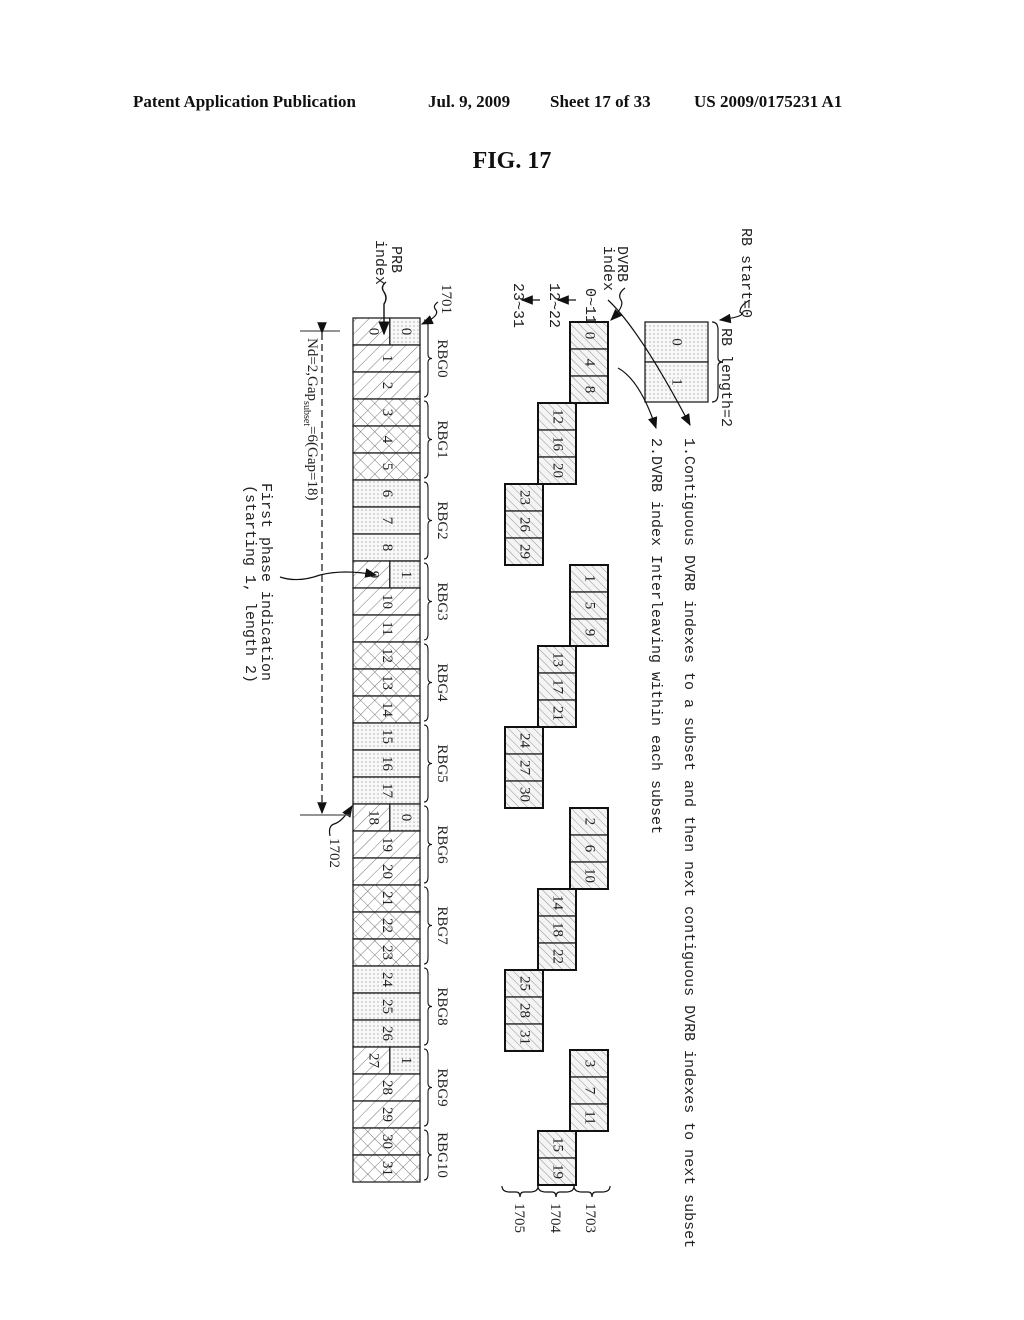 Image resolution: width=1024 pixels, height=1320 pixels. Describe the element at coordinates (340, 820) in the screenshot. I see `ref-1702-arrow` at that location.